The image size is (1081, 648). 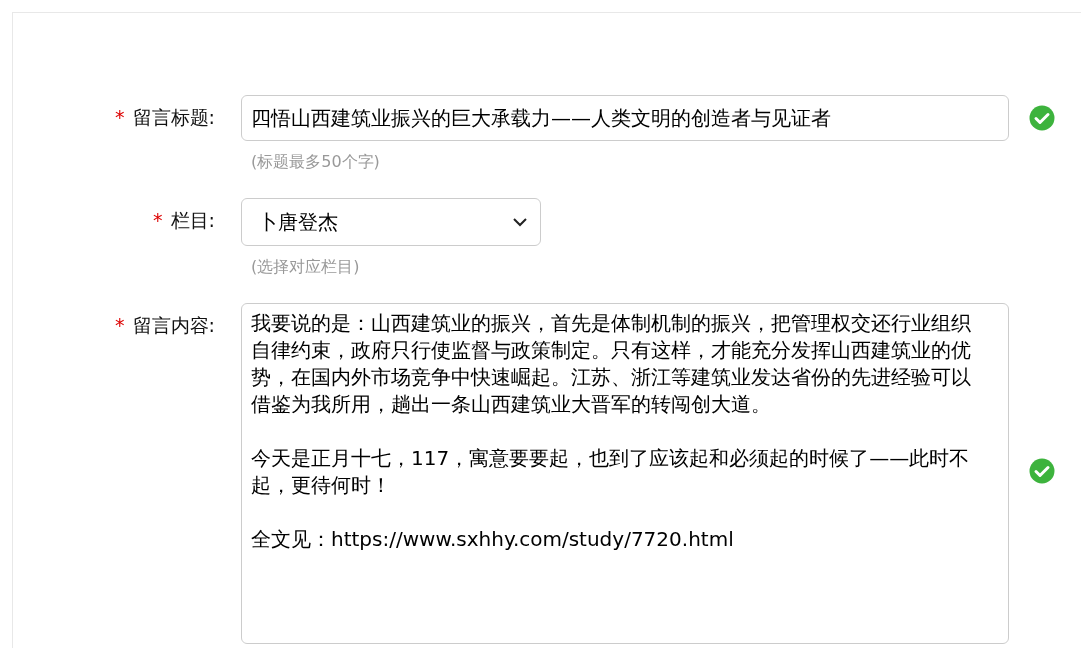 I want to click on message-paragraph: 今天是正月十七，117，寓意要要起，也到了应该起和必须起的时候了——此时不起，更待何时！, so click(x=611, y=472).